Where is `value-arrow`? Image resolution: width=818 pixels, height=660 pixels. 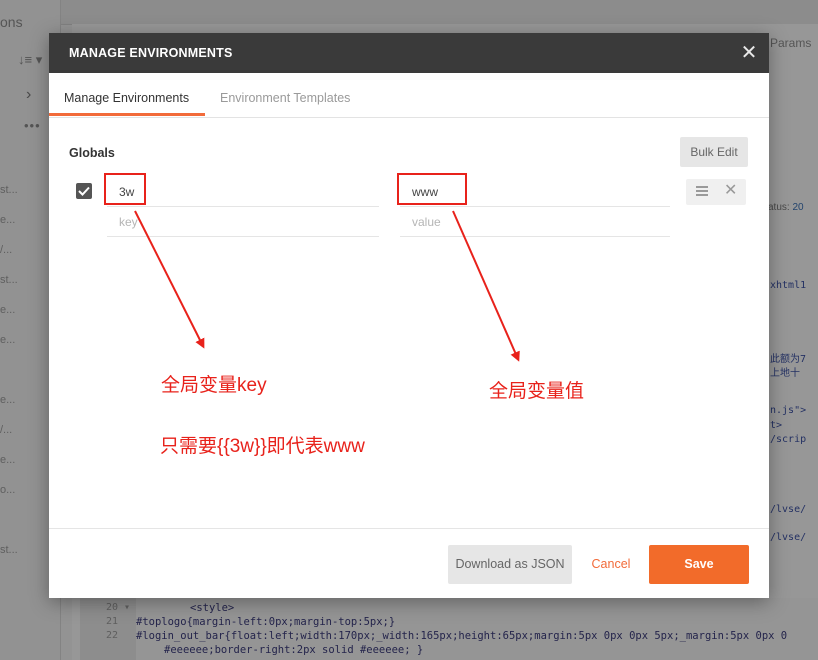
value-arrow is located at coordinates (486, 286).